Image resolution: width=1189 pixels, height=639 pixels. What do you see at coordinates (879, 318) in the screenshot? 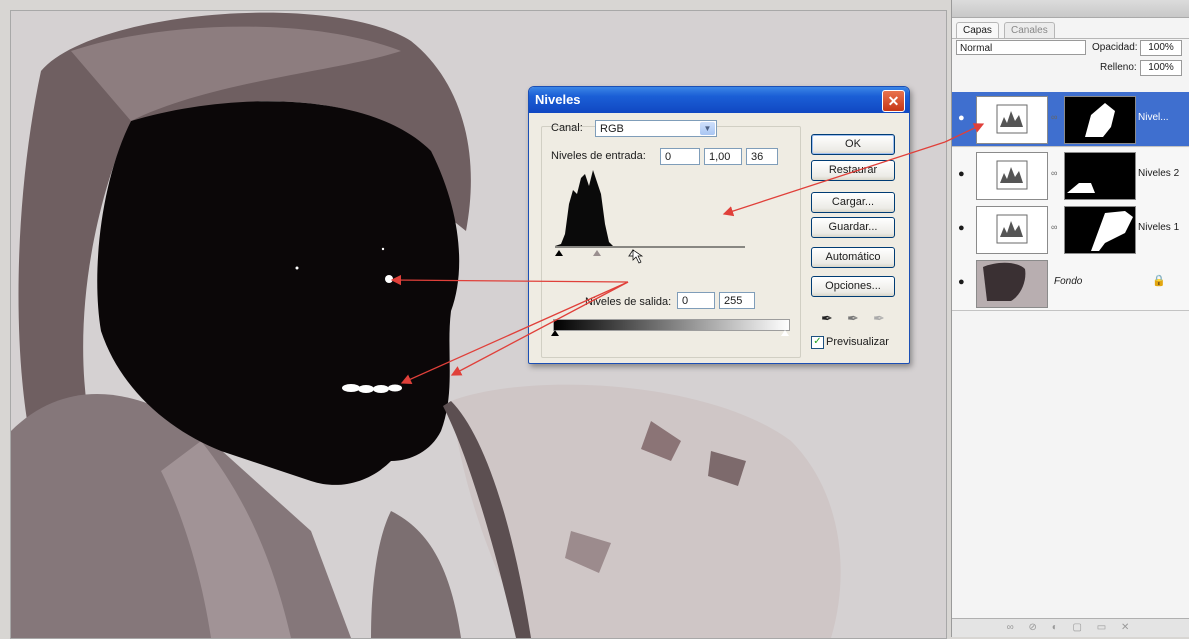
I see `white-eyedropper-icon: ✒` at bounding box center [879, 318].